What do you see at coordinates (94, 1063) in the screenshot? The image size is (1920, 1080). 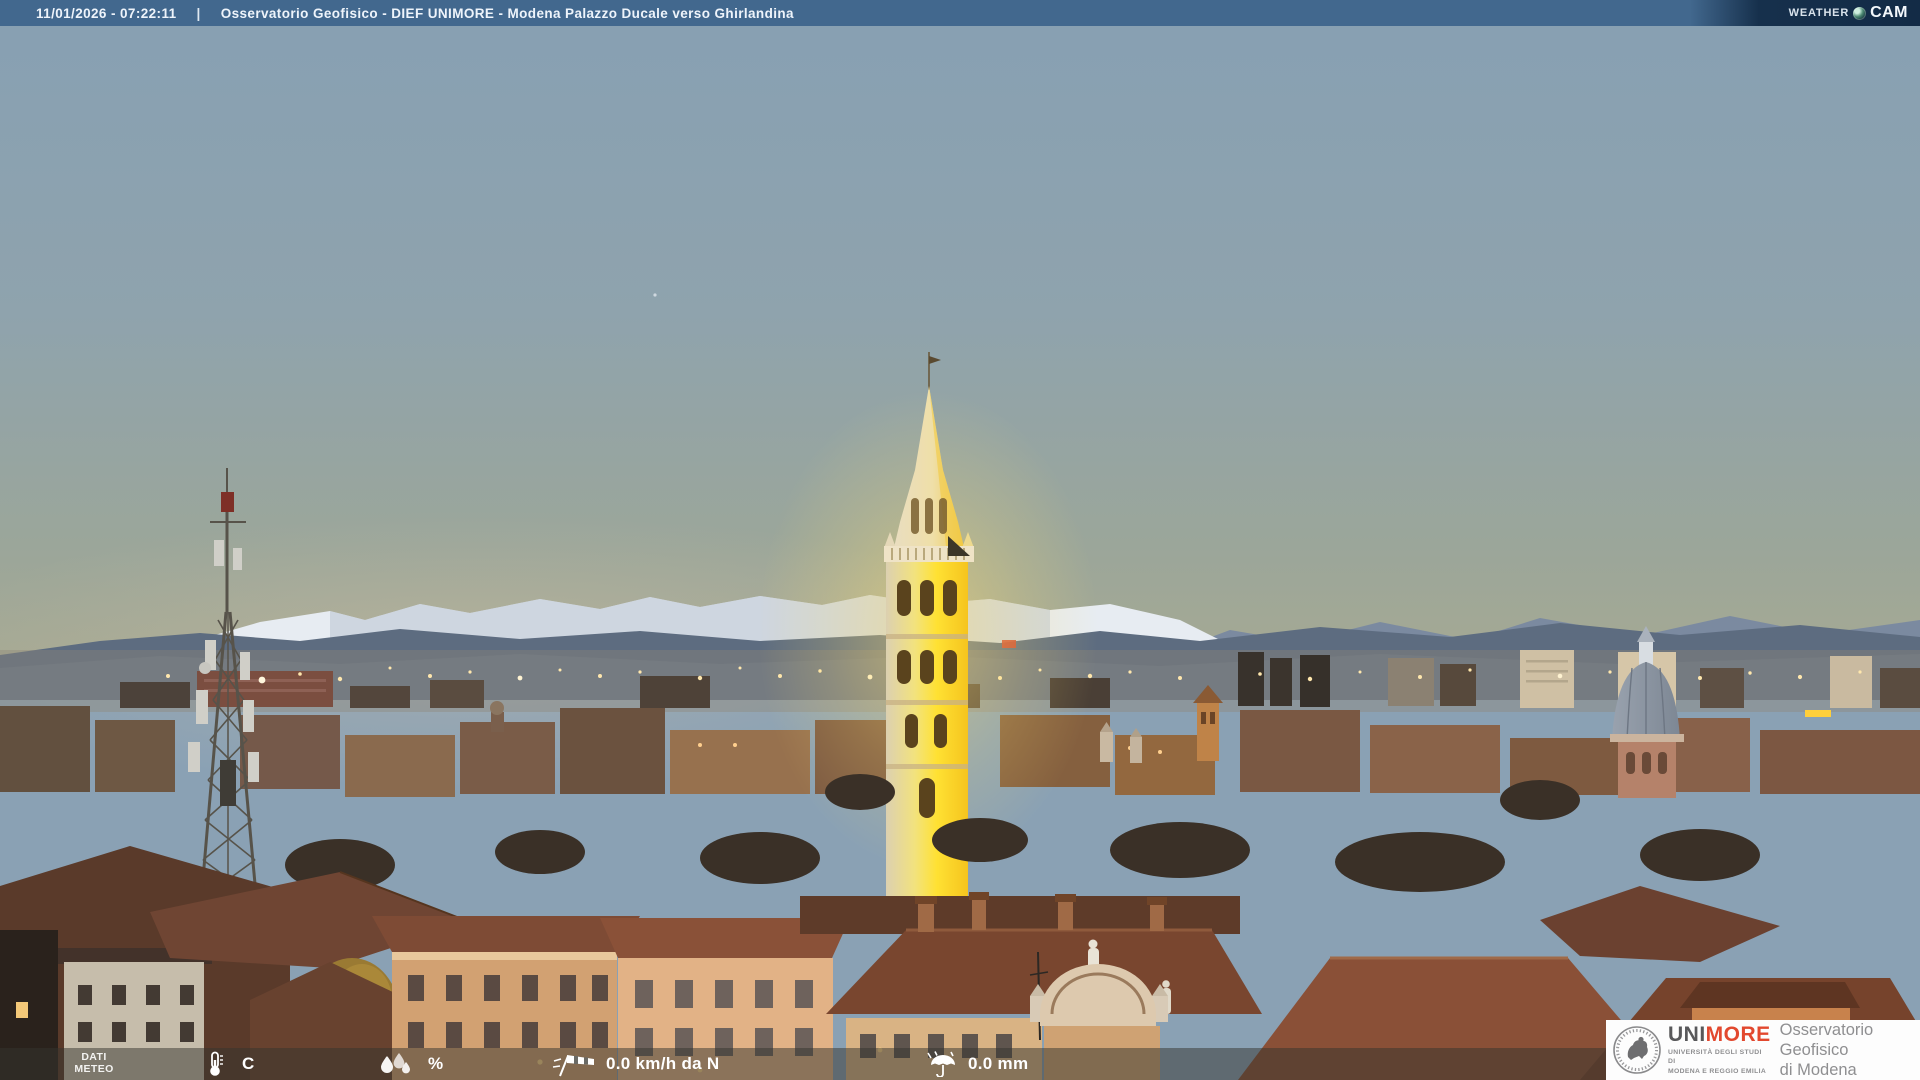 I see `dati-meteo-label: DATI METEO` at bounding box center [94, 1063].